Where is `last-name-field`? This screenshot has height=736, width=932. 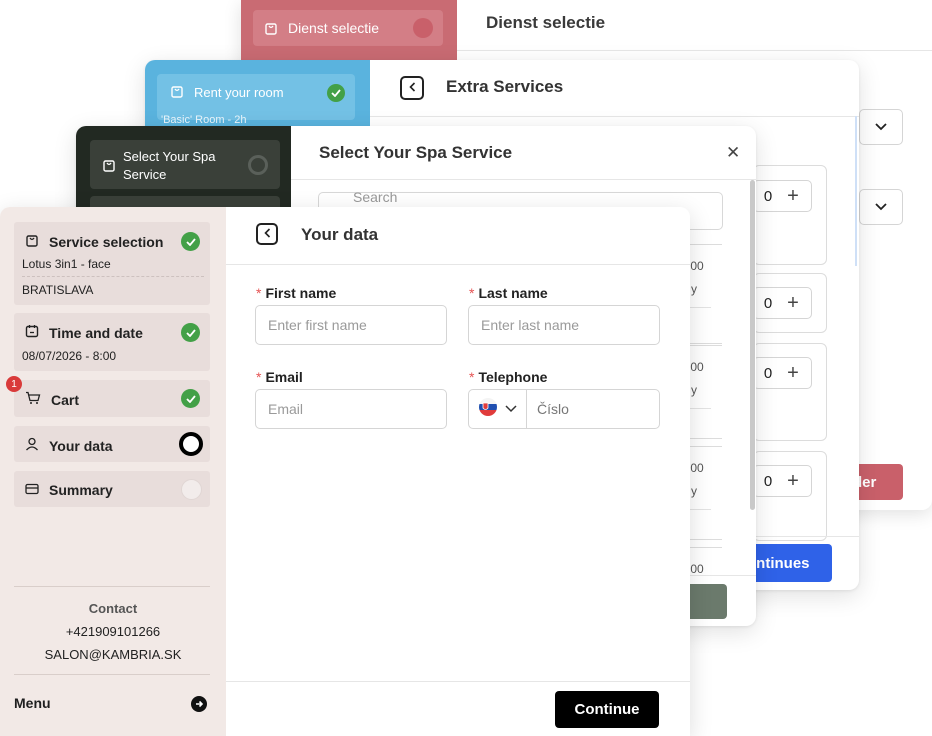 last-name-field is located at coordinates (564, 325).